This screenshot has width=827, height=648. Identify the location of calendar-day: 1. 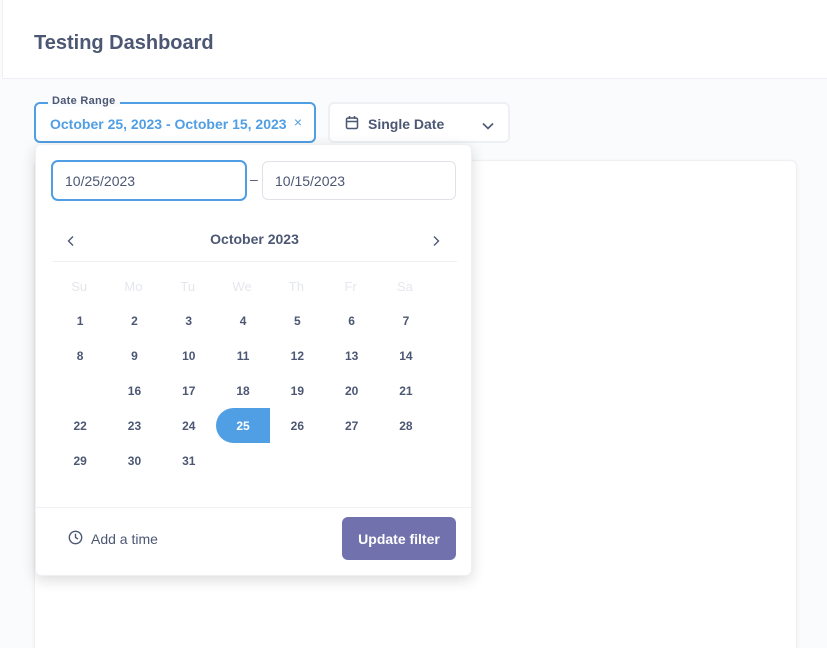
(80, 320).